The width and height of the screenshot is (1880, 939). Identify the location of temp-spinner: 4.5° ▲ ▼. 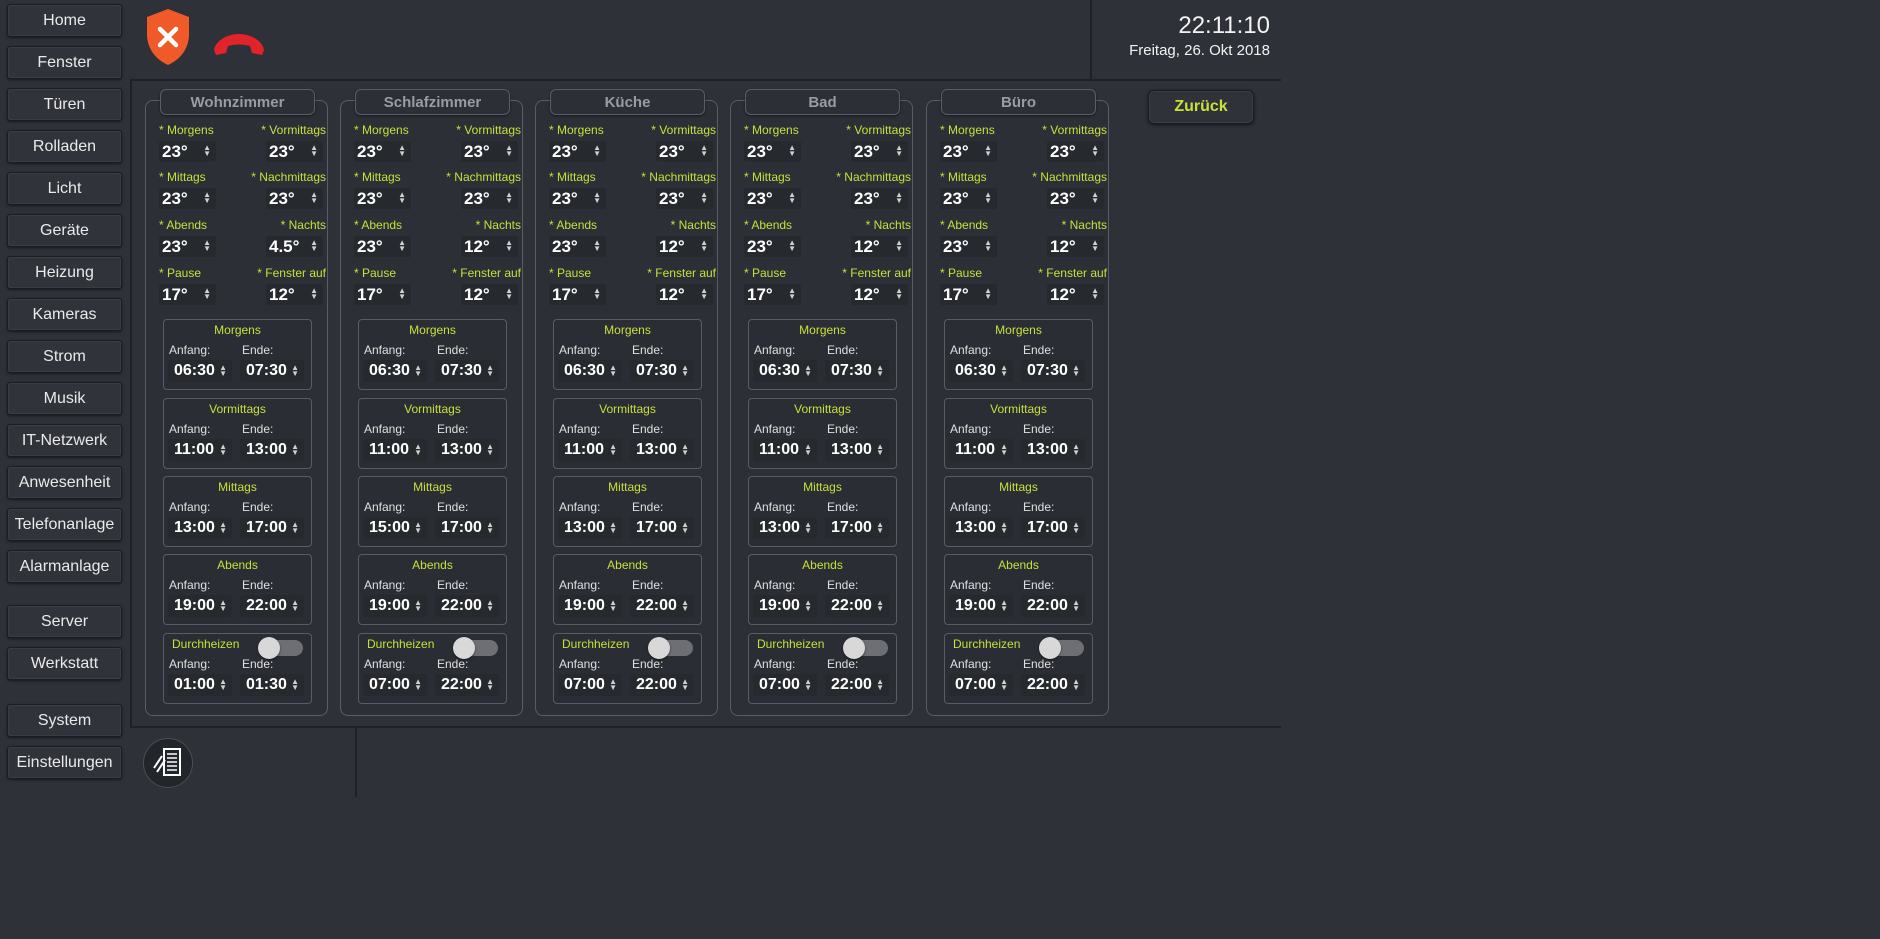
(294, 246).